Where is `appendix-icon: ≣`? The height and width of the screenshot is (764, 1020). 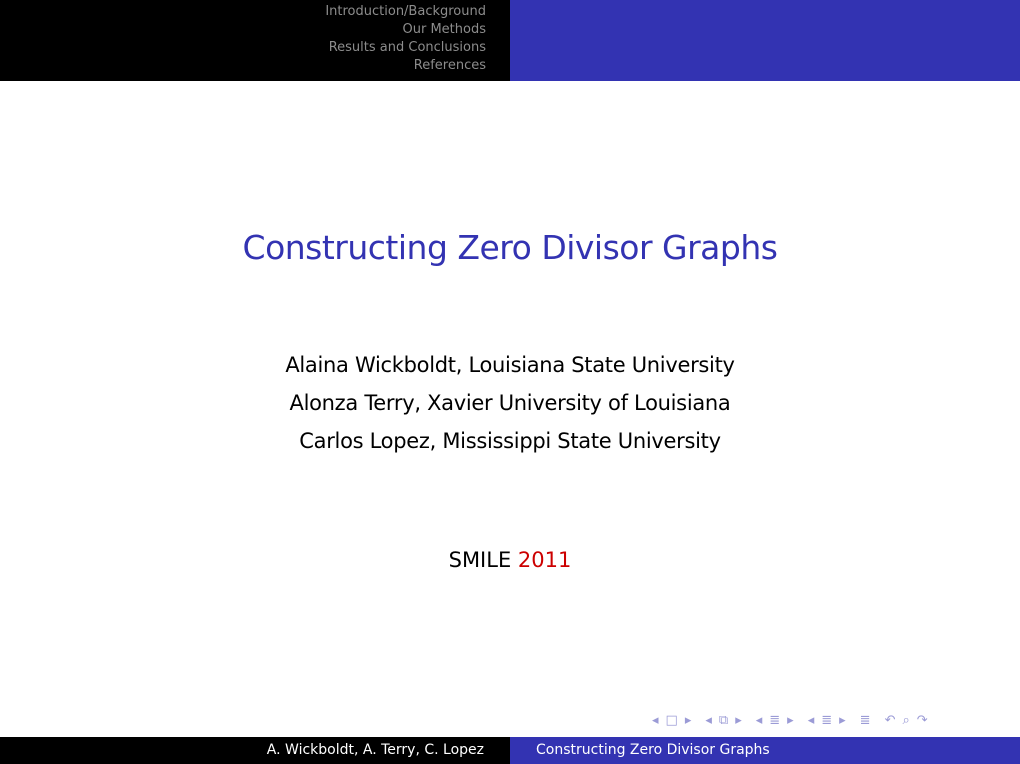
appendix-icon: ≣ is located at coordinates (865, 720).